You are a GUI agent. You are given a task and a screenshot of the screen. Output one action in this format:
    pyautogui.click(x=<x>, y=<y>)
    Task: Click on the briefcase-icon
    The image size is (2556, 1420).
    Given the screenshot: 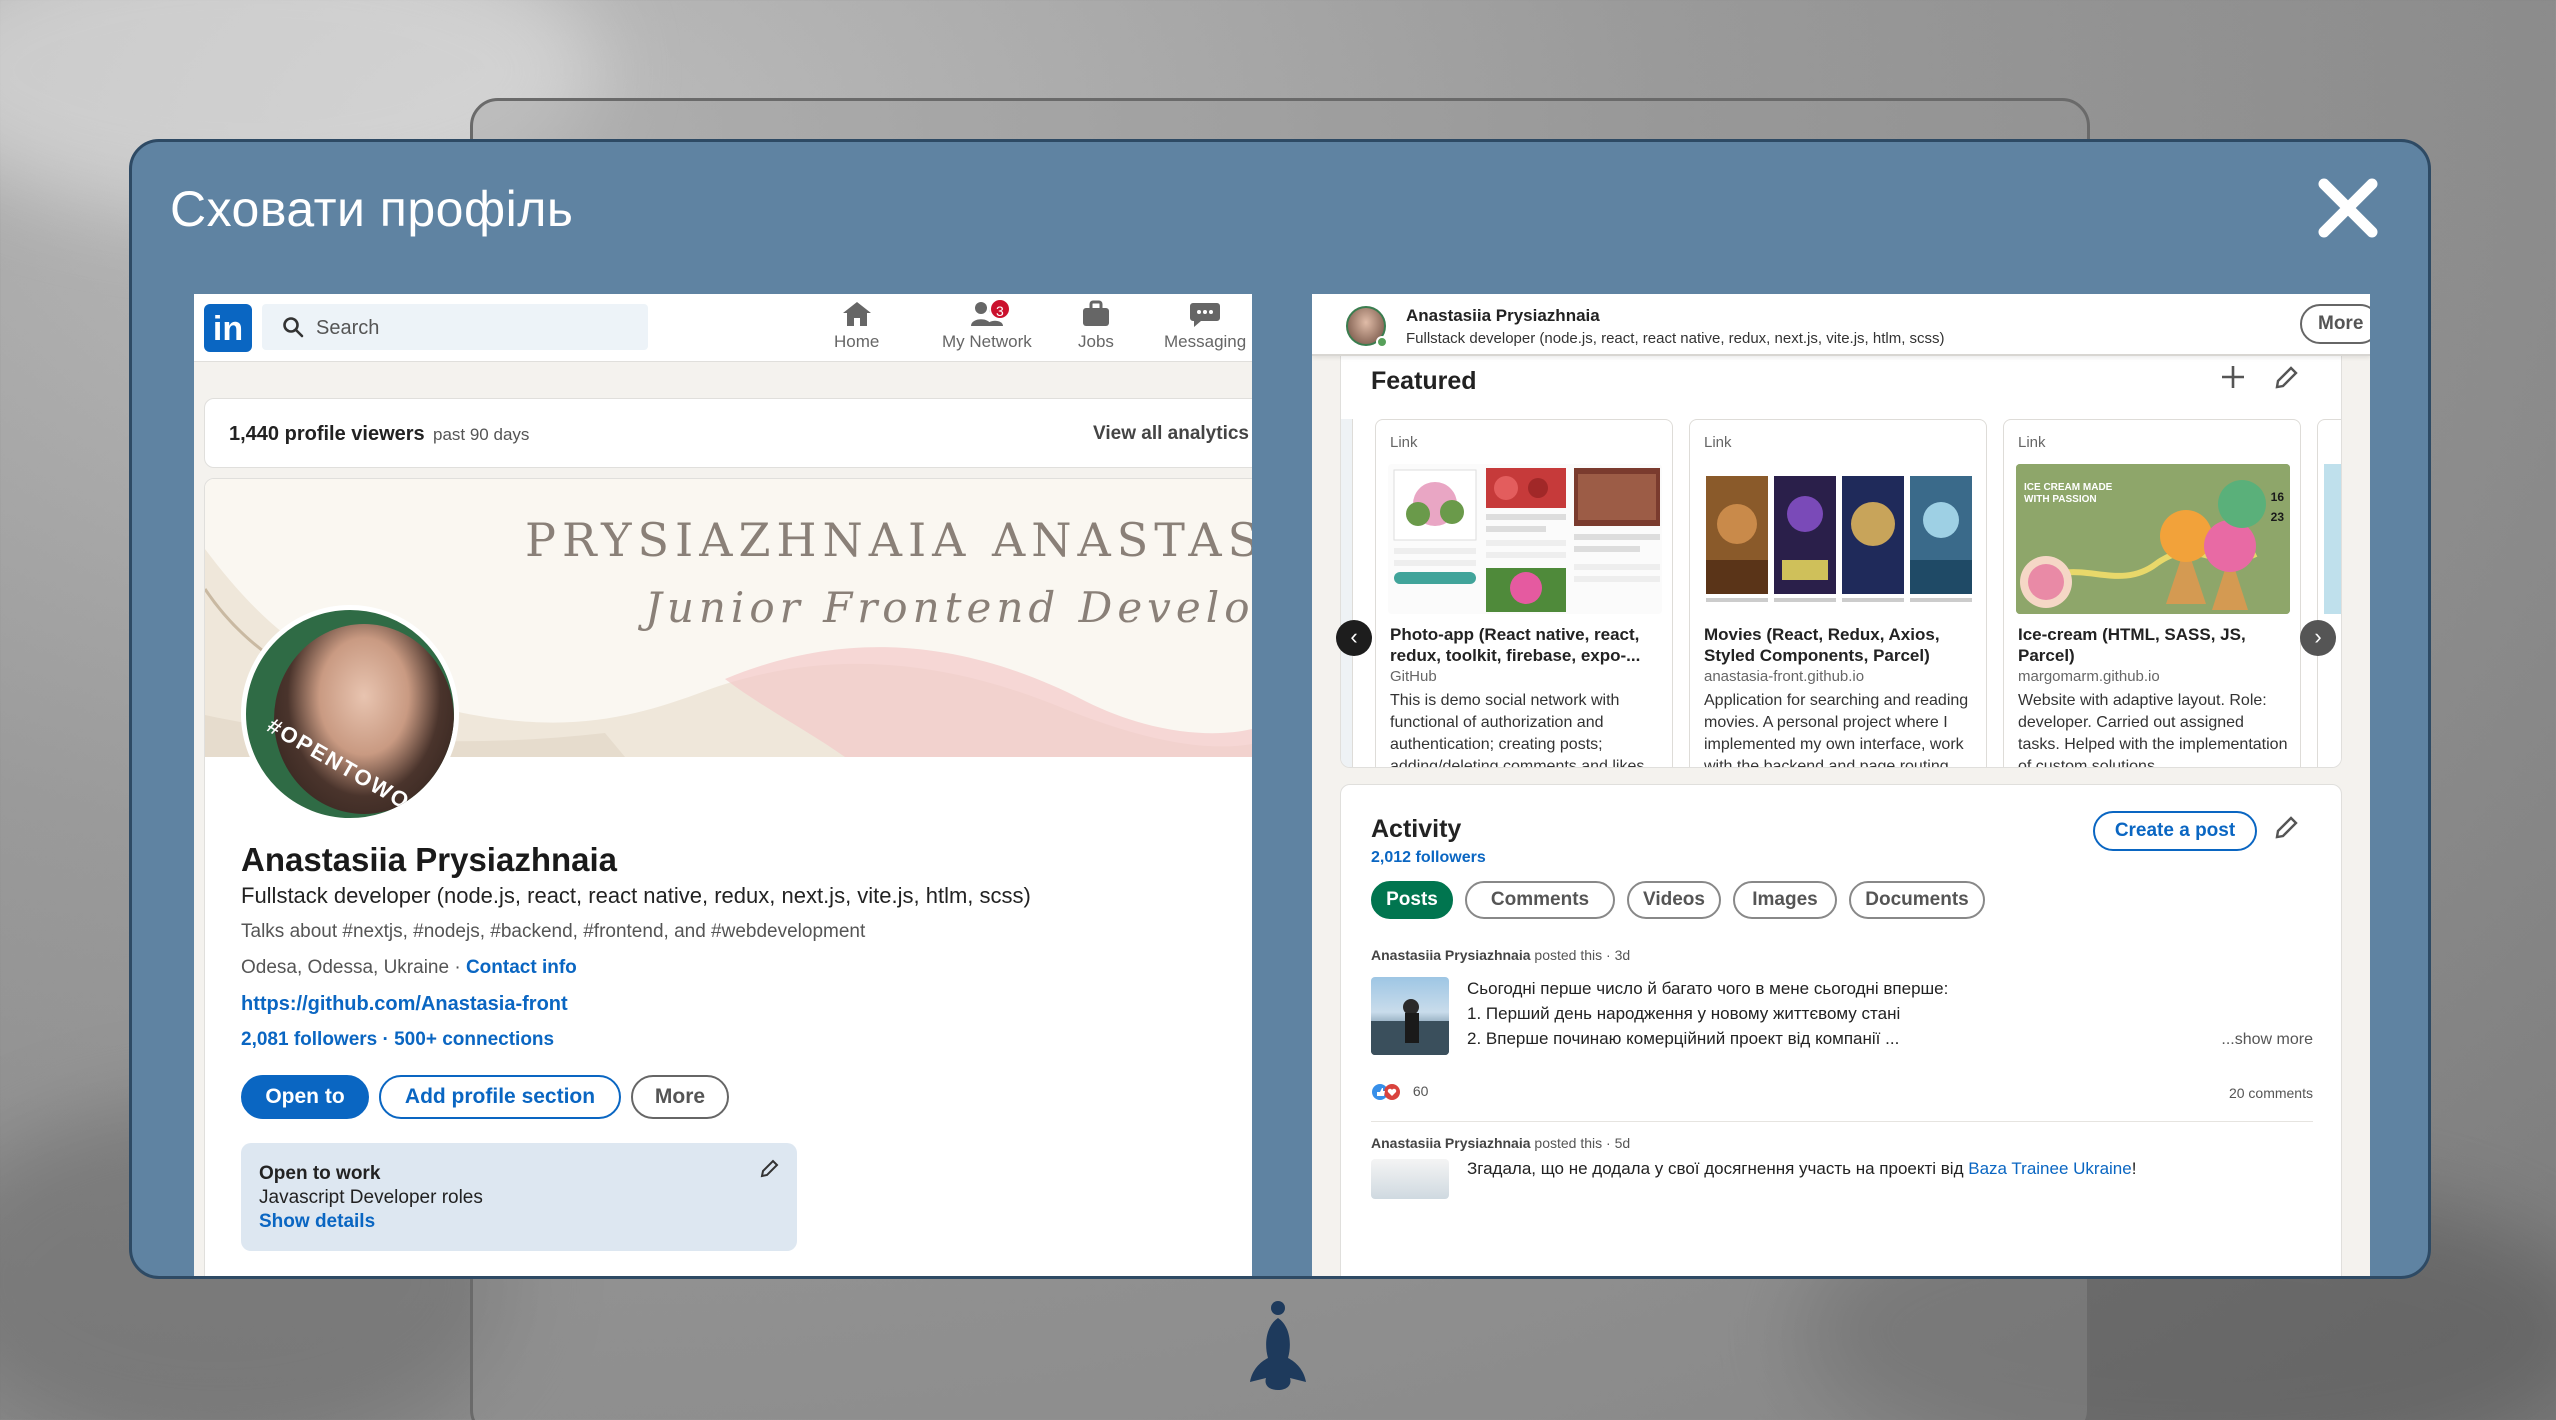 What is the action you would take?
    pyautogui.click(x=1095, y=313)
    